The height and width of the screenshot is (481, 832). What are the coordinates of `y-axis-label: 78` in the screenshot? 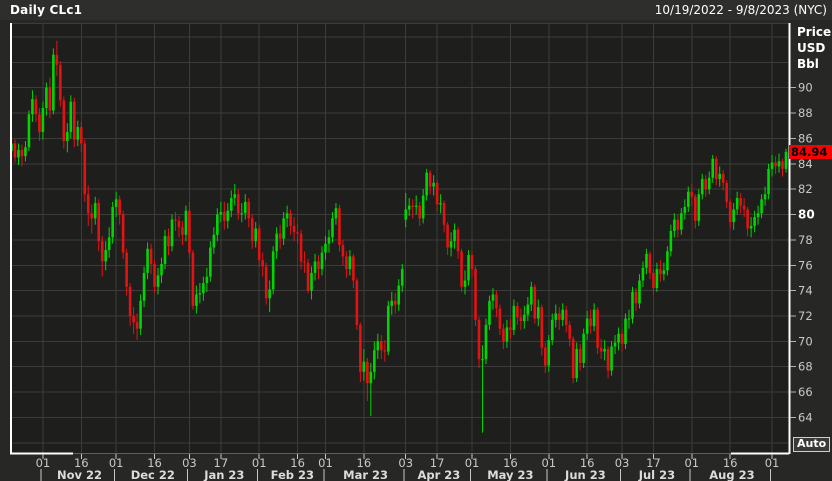 It's located at (805, 240).